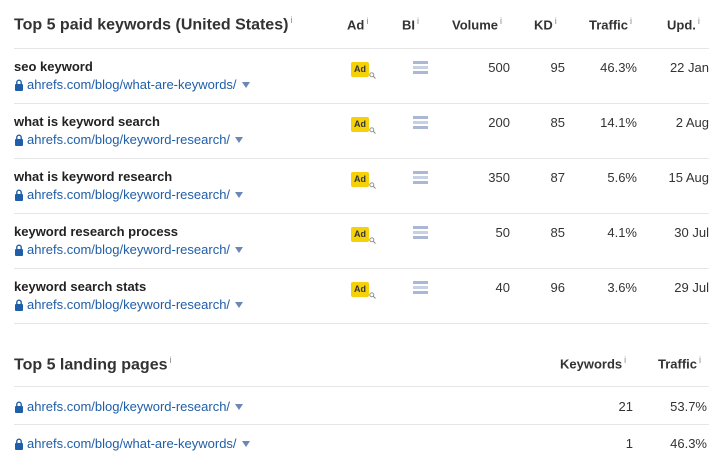 This screenshot has width=719, height=462. Describe the element at coordinates (679, 363) in the screenshot. I see `column-header-lp-traffic: Traffic i` at that location.